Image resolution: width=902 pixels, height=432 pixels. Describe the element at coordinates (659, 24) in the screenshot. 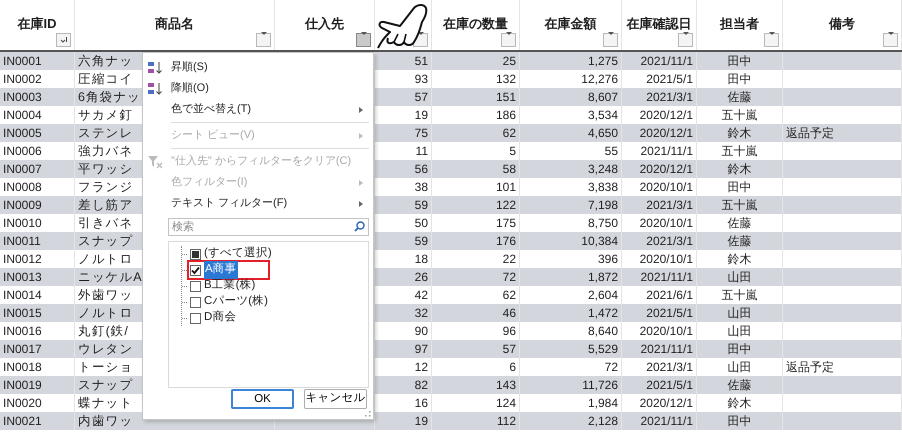

I see `column-header: 在庫確認日` at that location.